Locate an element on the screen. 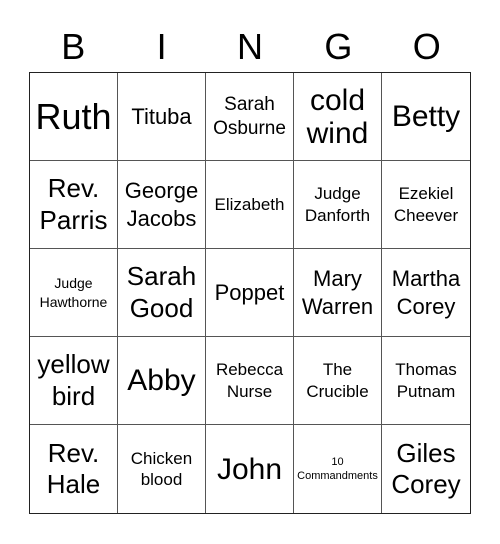 The width and height of the screenshot is (500, 544). bingo-cell: Elizabeth is located at coordinates (250, 205).